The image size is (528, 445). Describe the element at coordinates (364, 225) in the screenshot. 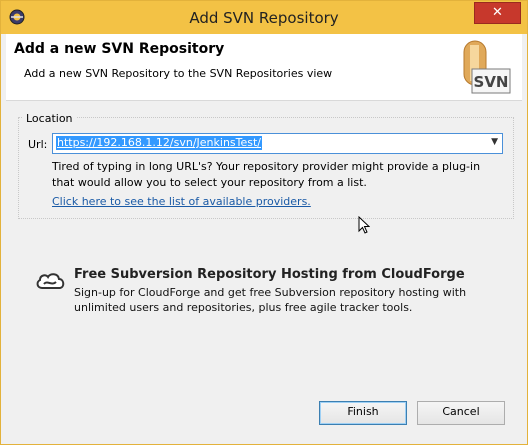

I see `mouse-cursor-icon` at that location.